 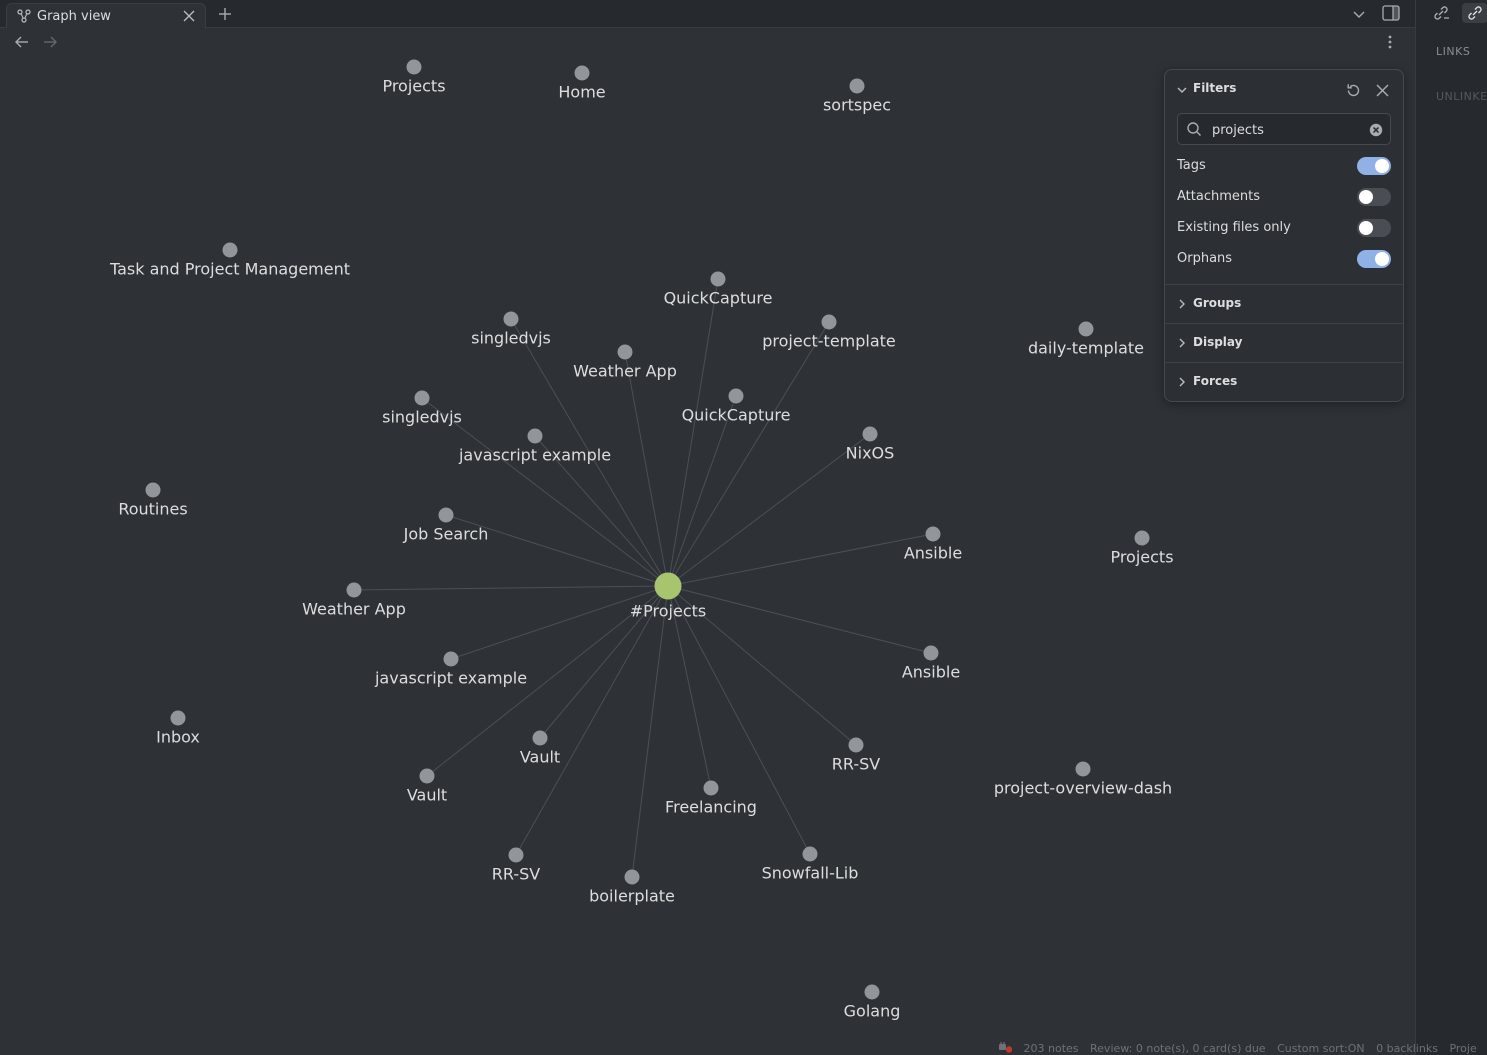 What do you see at coordinates (810, 864) in the screenshot?
I see `graph-node: Snowfall-Lib` at bounding box center [810, 864].